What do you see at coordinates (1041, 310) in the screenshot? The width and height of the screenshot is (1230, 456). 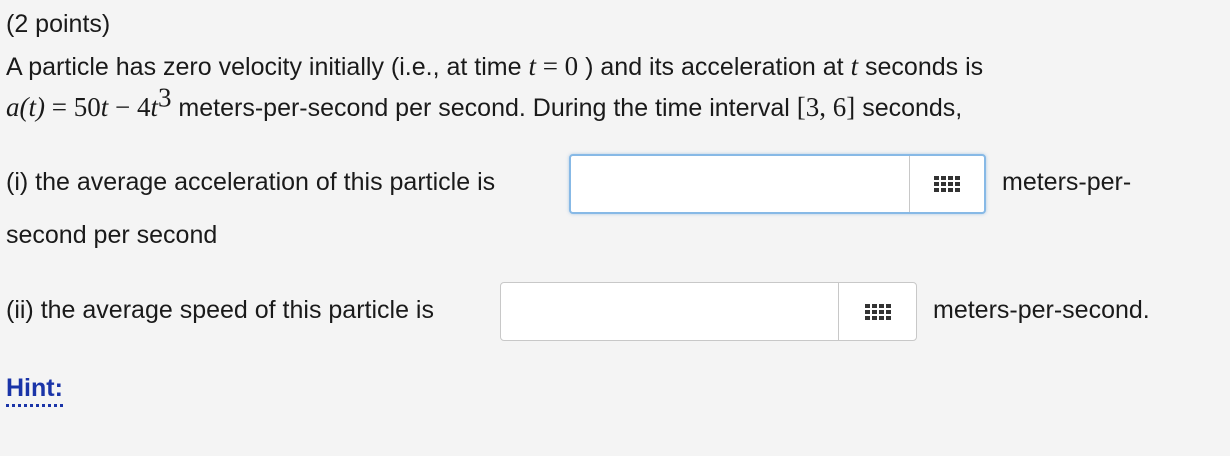 I see `part2-unit: meters-per-second.` at bounding box center [1041, 310].